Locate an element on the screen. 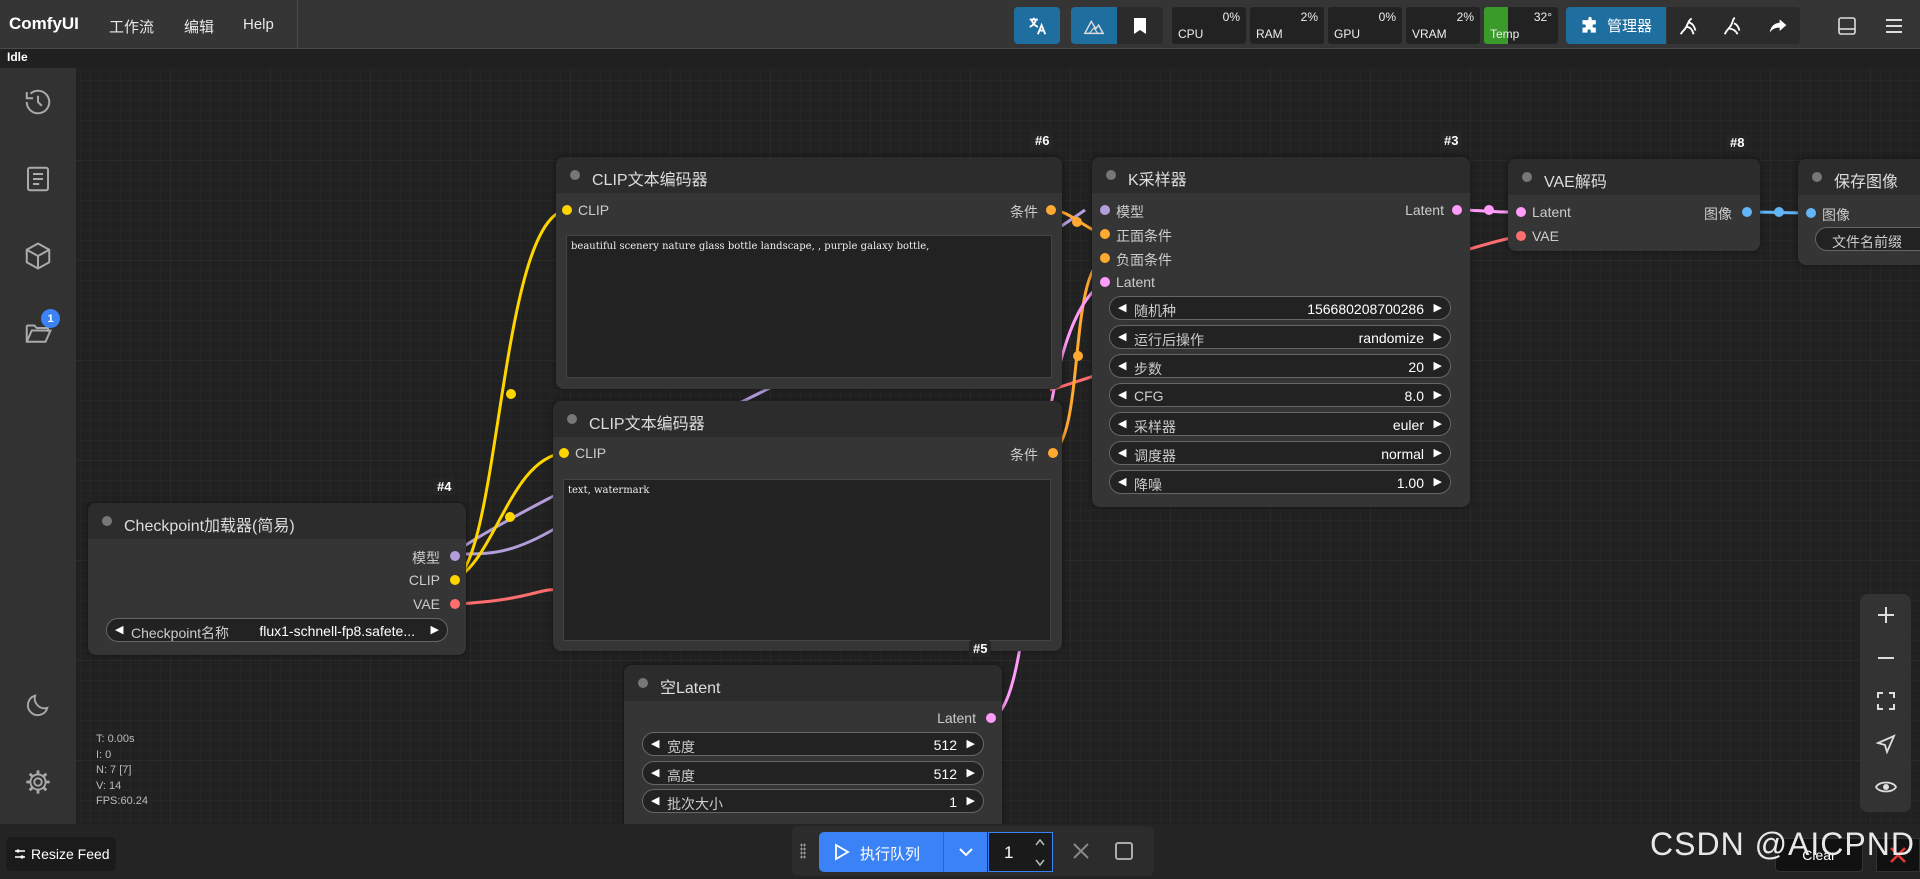 Image resolution: width=1920 pixels, height=879 pixels. widget-width: ◀ 宽度 512 ▶ is located at coordinates (813, 744).